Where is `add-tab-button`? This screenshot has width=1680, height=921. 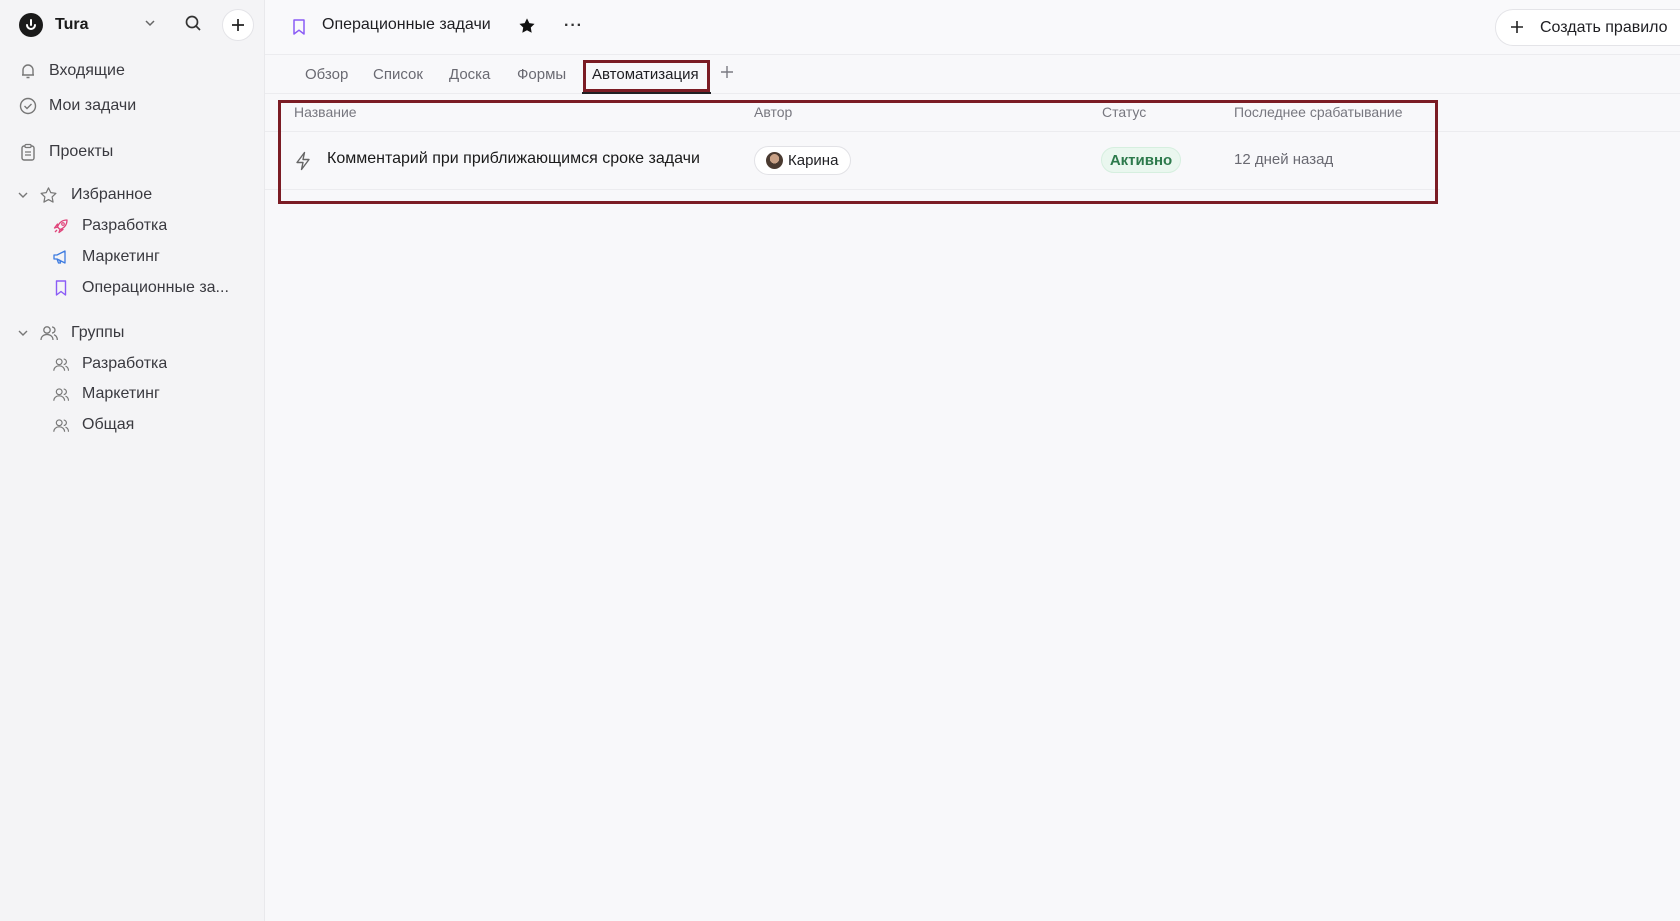 add-tab-button is located at coordinates (727, 73).